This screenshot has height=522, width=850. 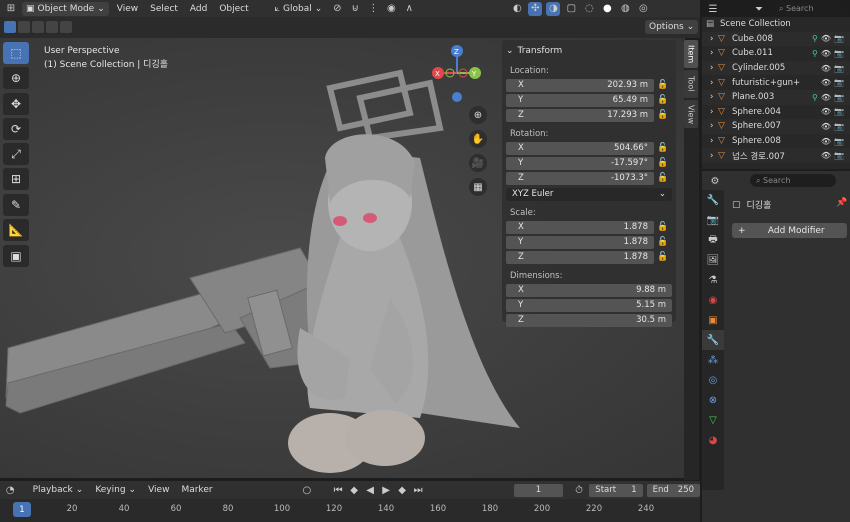 I want to click on next-keyframe-icon: ◆, so click(x=402, y=490).